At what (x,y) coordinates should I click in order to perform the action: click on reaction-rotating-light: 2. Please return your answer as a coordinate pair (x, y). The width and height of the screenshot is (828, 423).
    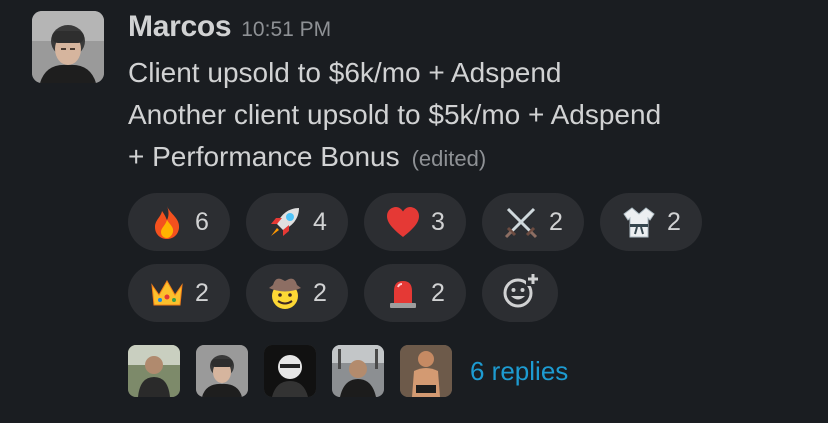
    Looking at the image, I should click on (415, 293).